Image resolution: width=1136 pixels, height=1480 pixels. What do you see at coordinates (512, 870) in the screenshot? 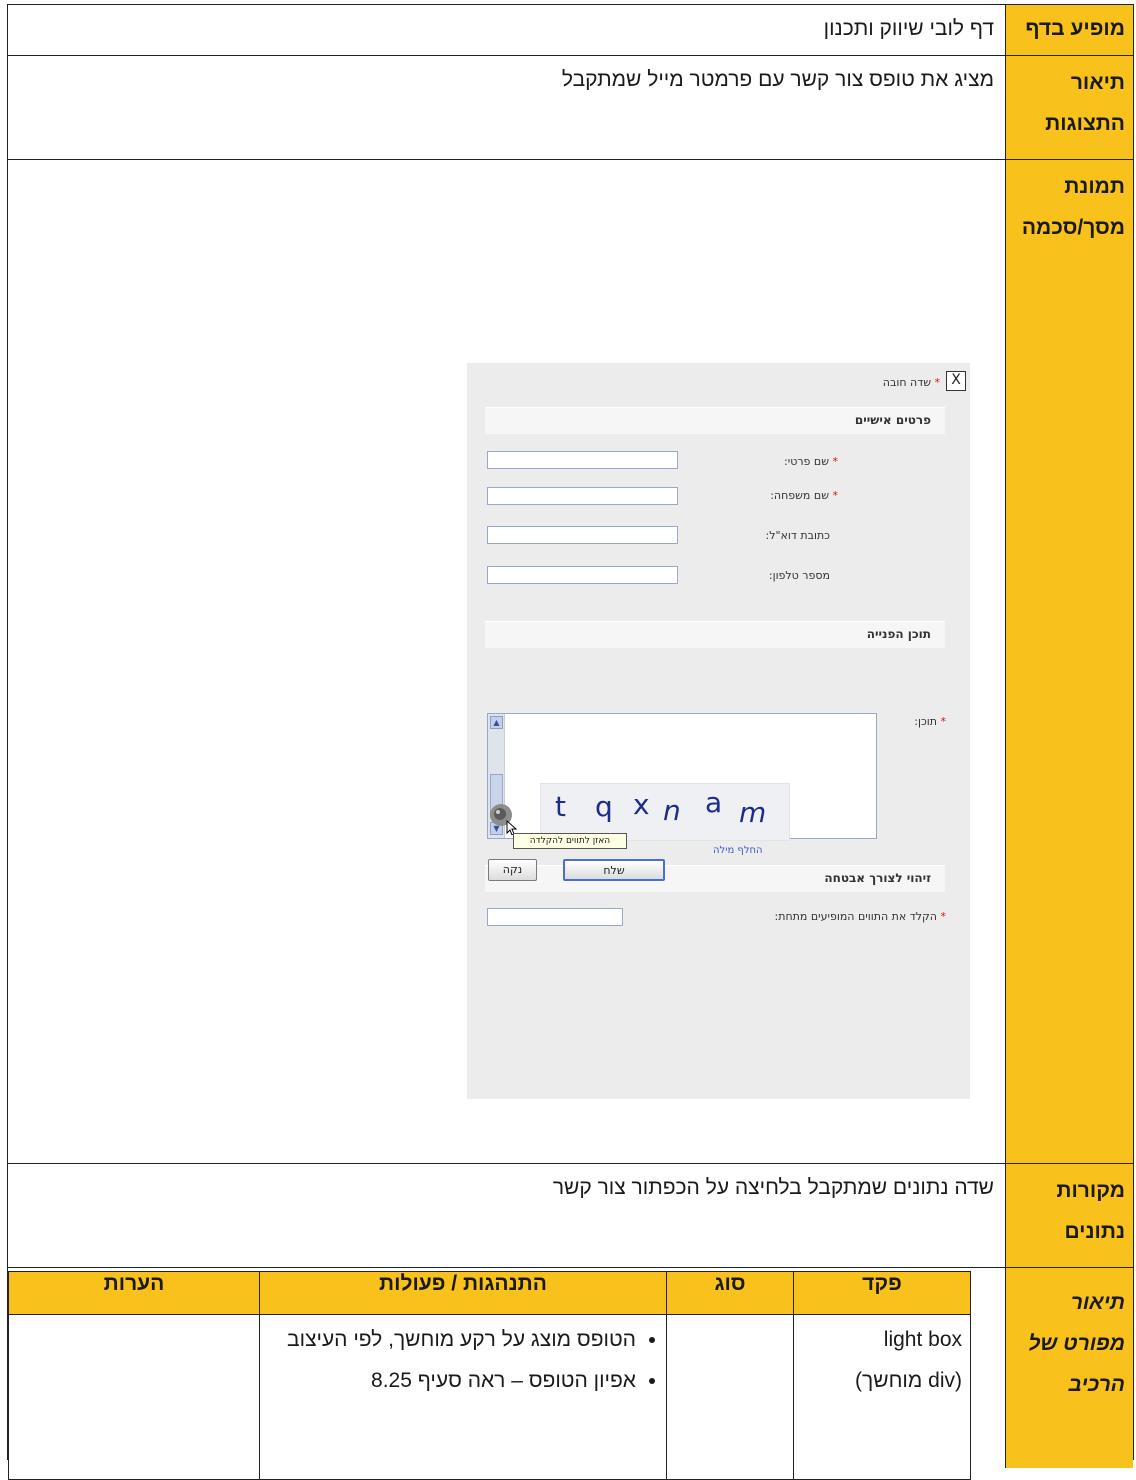
I see `clear-button: נקה` at bounding box center [512, 870].